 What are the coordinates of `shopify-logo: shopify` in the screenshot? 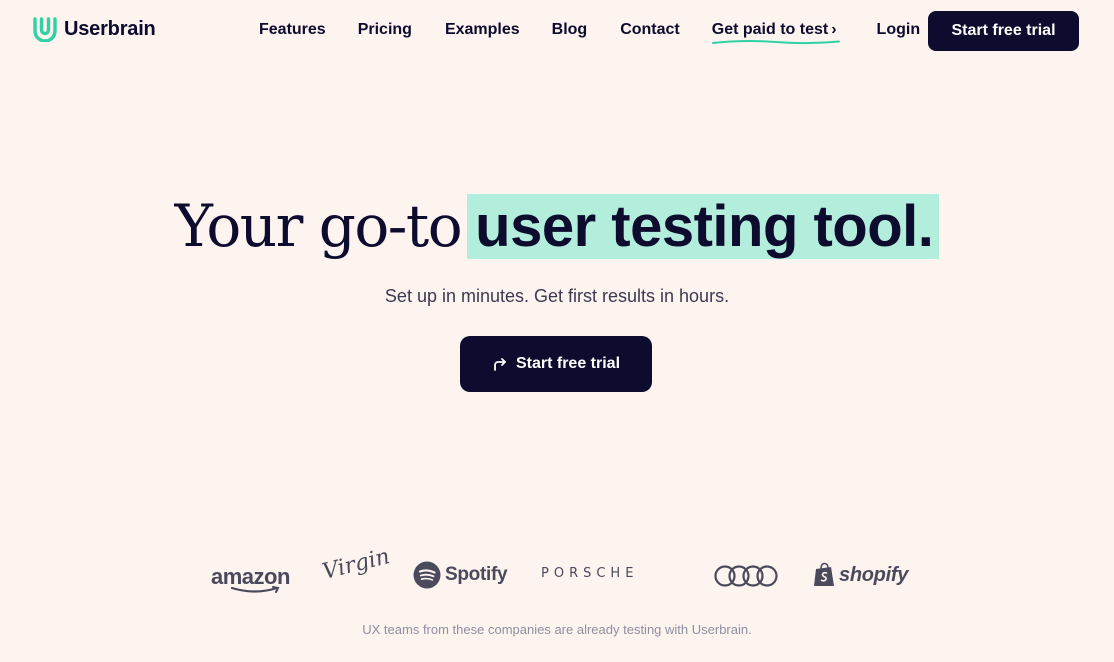 It's located at (860, 575).